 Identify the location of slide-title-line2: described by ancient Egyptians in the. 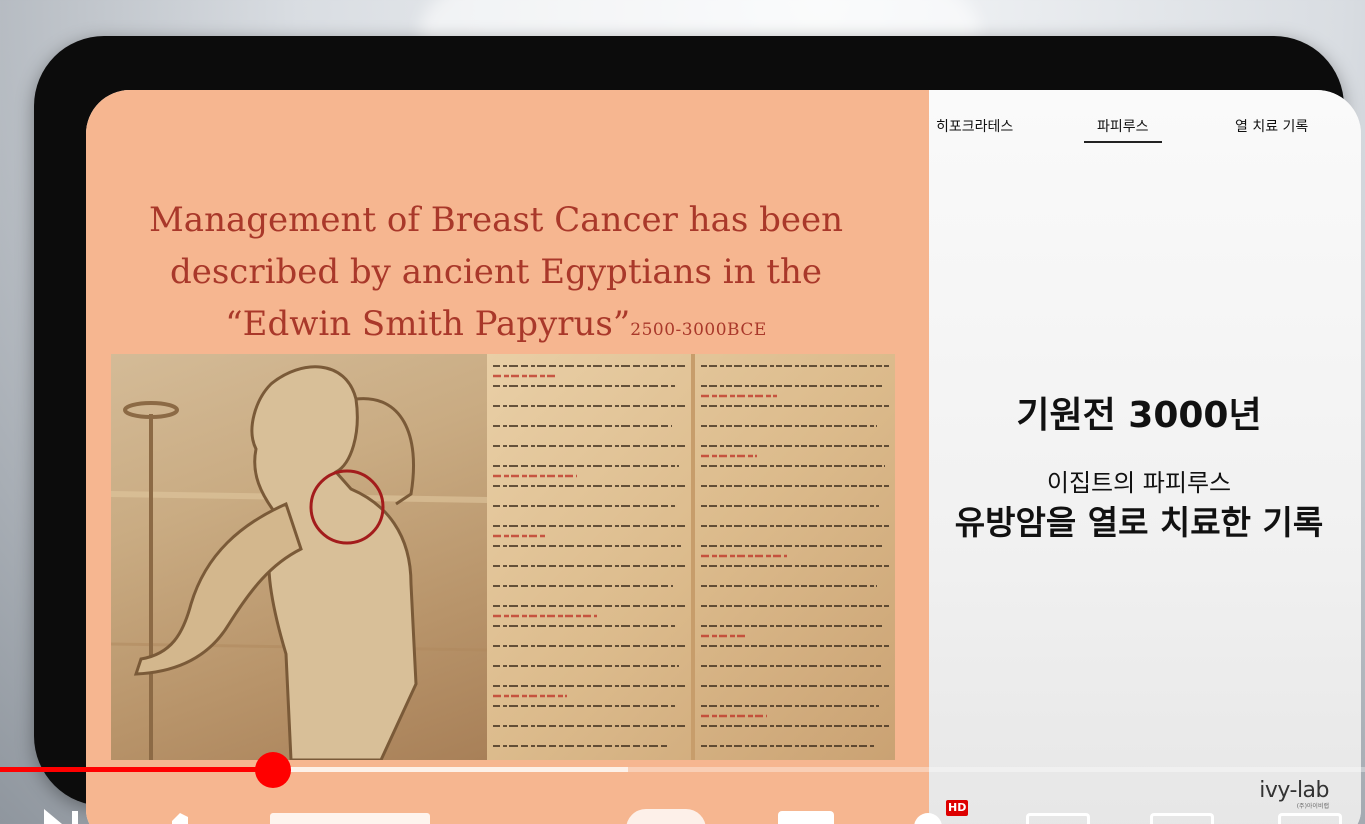
(496, 272).